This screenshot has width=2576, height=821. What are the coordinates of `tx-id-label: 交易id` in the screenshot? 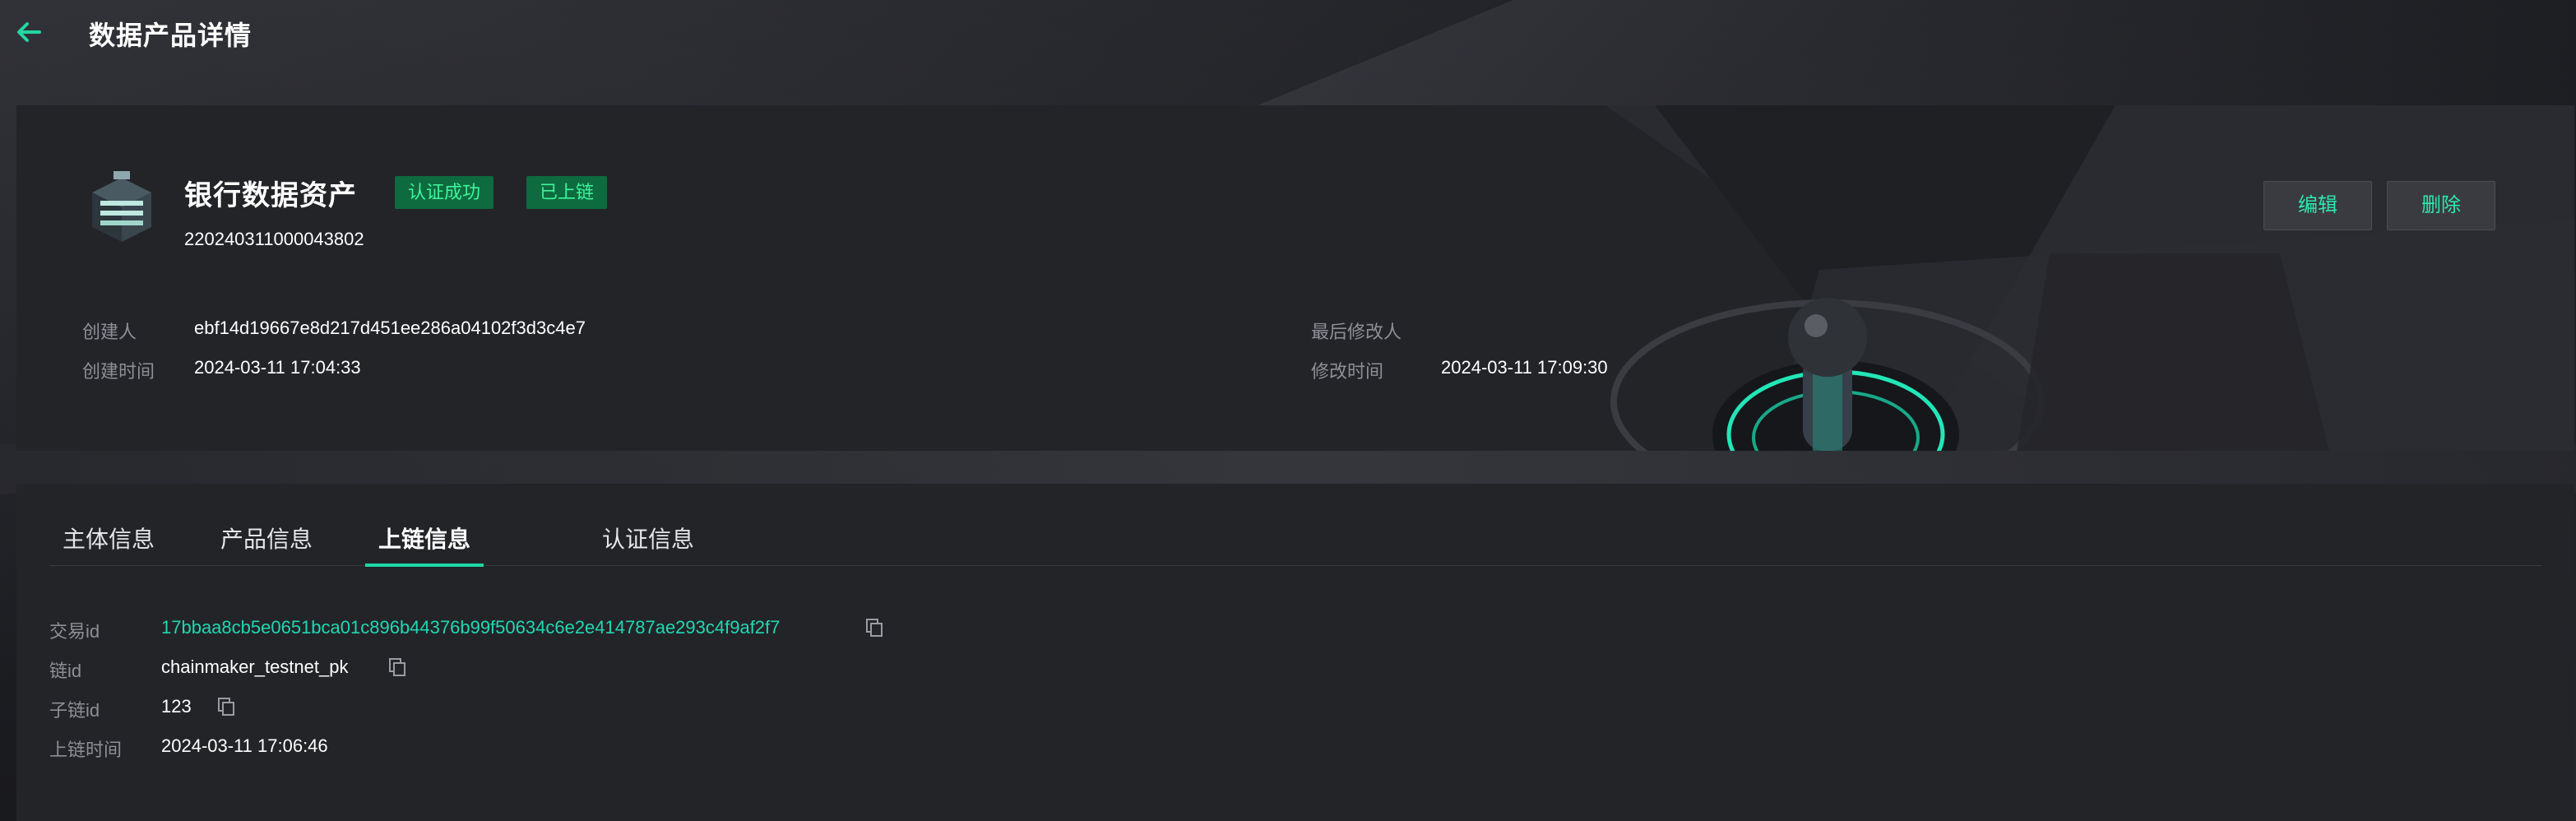 It's located at (75, 631).